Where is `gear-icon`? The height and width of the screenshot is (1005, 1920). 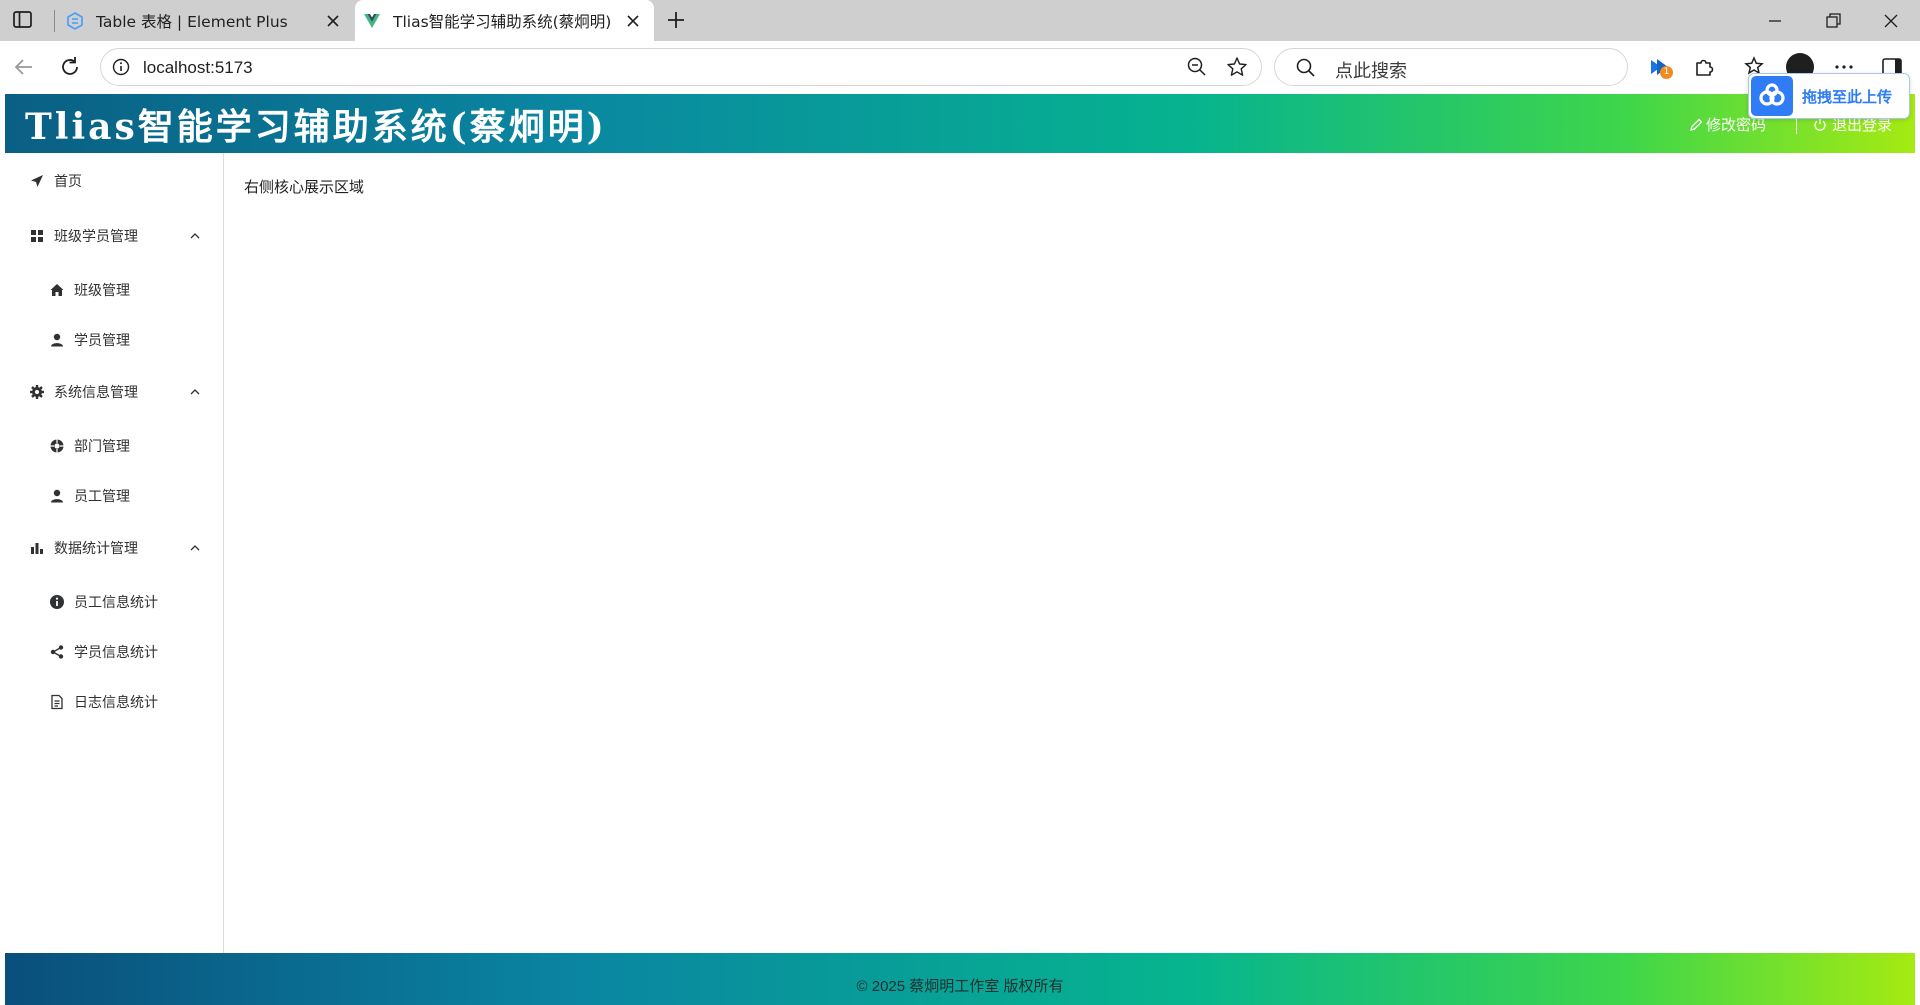 gear-icon is located at coordinates (37, 392).